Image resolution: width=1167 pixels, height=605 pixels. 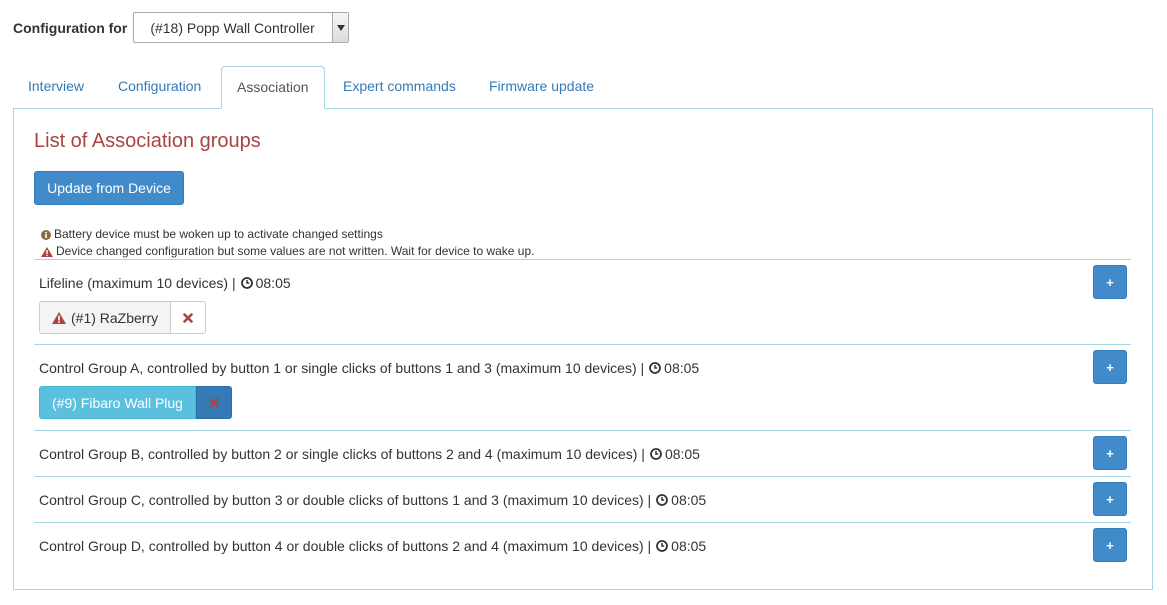 I want to click on config-label: Configuration for, so click(x=70, y=27).